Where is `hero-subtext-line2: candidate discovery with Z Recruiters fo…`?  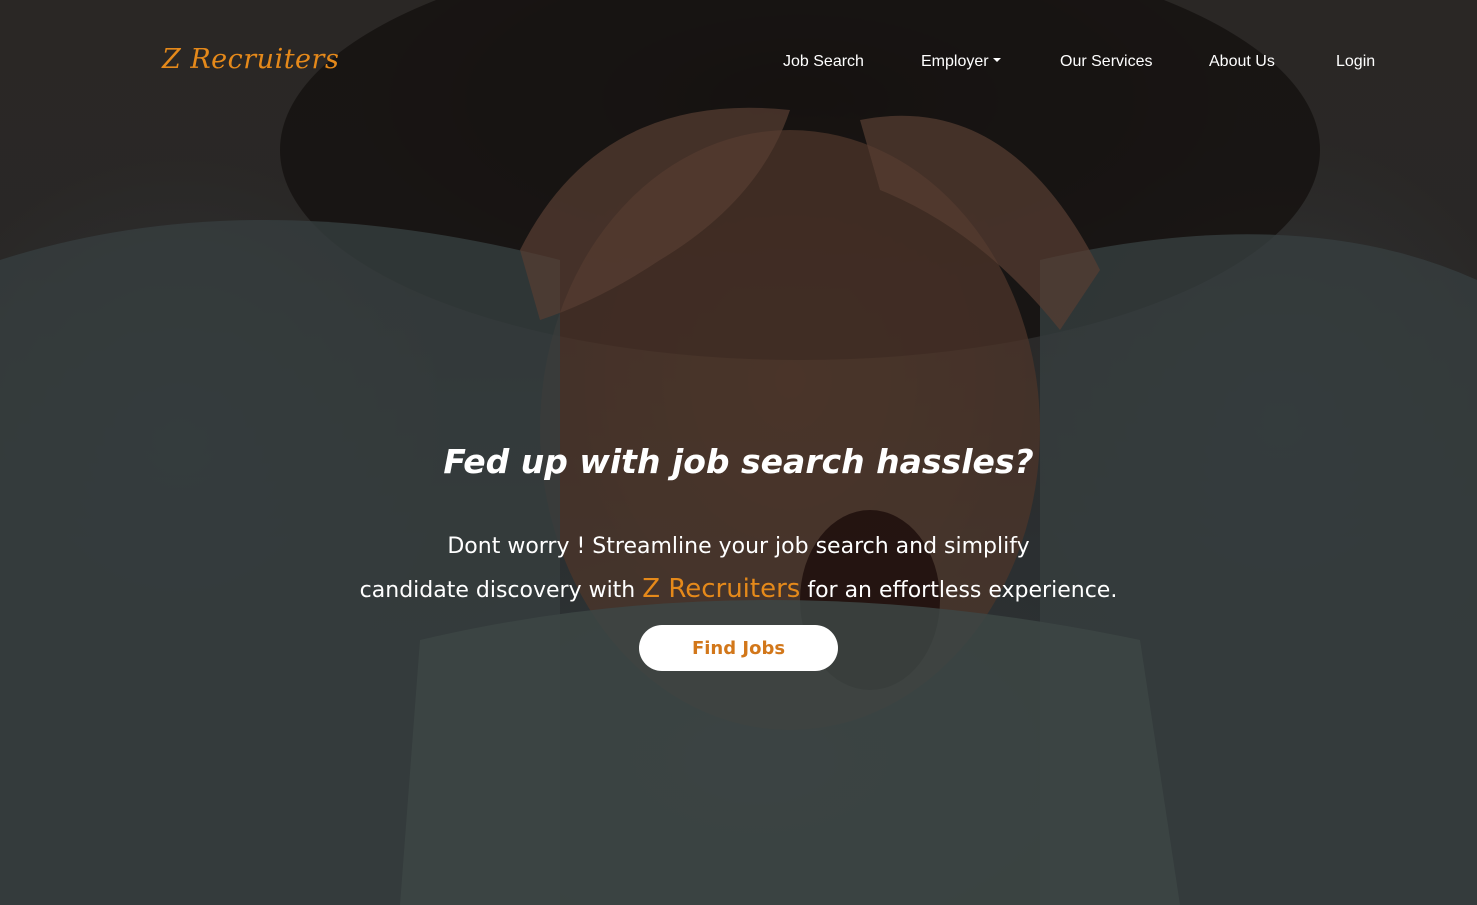
hero-subtext-line2: candidate discovery with Z Recruiters fo… is located at coordinates (738, 590).